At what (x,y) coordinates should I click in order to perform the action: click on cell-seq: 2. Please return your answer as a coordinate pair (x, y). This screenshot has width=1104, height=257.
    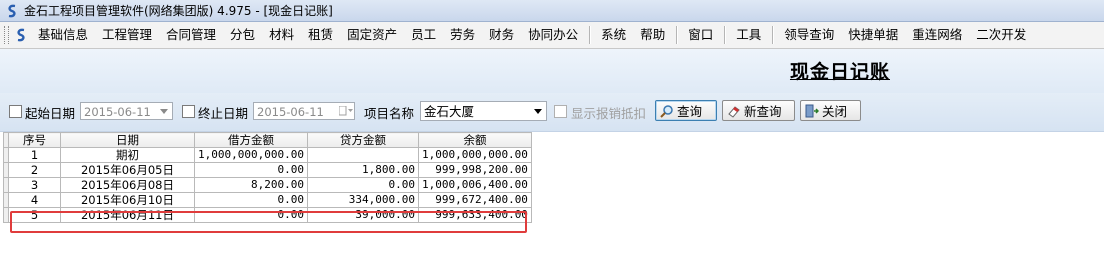
    Looking at the image, I should click on (34, 170).